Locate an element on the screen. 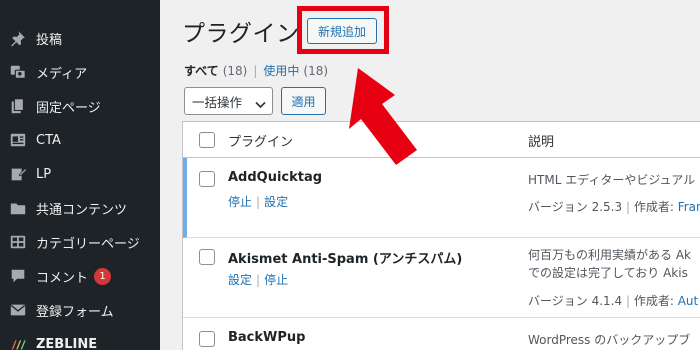 Image resolution: width=700 pixels, height=350 pixels. callout-arrow-icon is located at coordinates (383, 116).